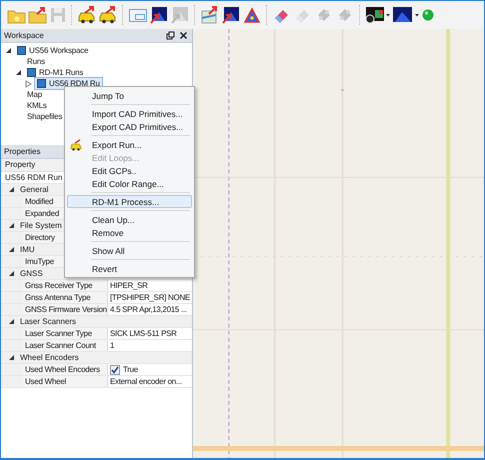 Image resolution: width=485 pixels, height=460 pixels. What do you see at coordinates (428, 15) in the screenshot?
I see `status-icon` at bounding box center [428, 15].